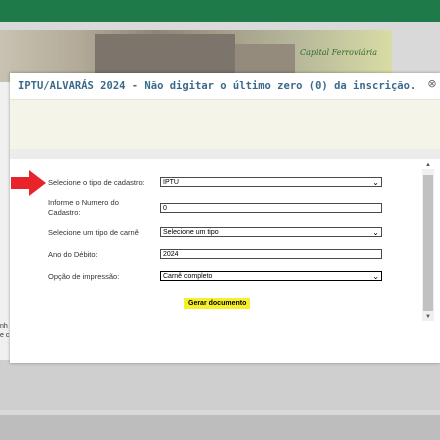 This screenshot has width=440, height=440. Describe the element at coordinates (93, 232) in the screenshot. I see `carne-type-label: Selecione um tipo de carnê` at that location.